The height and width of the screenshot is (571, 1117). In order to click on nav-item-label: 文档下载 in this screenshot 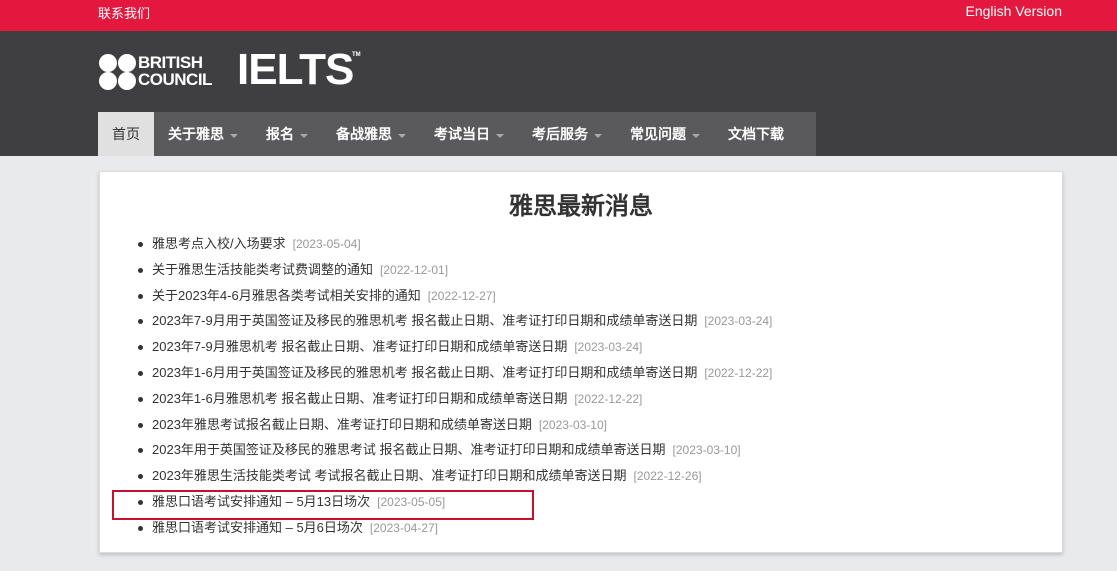, I will do `click(756, 134)`.